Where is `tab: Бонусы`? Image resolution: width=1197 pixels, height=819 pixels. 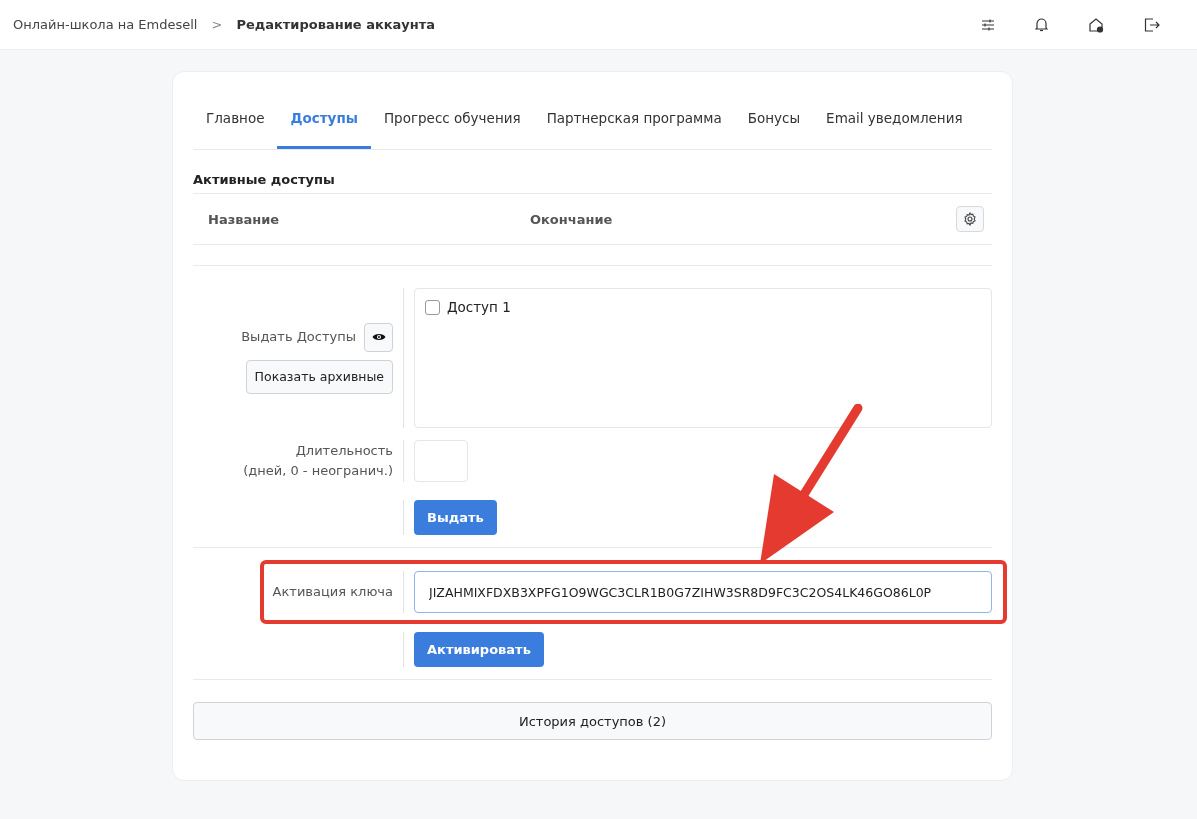
tab: Бонусы is located at coordinates (774, 120).